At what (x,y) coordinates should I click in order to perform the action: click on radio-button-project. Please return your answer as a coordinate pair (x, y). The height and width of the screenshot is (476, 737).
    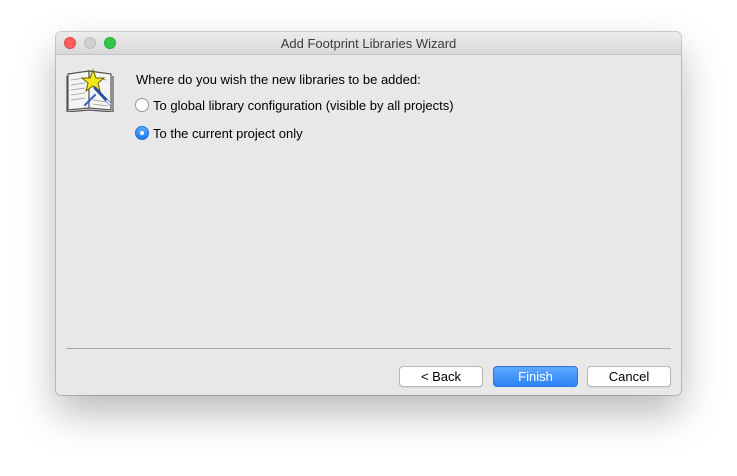
    Looking at the image, I should click on (142, 133).